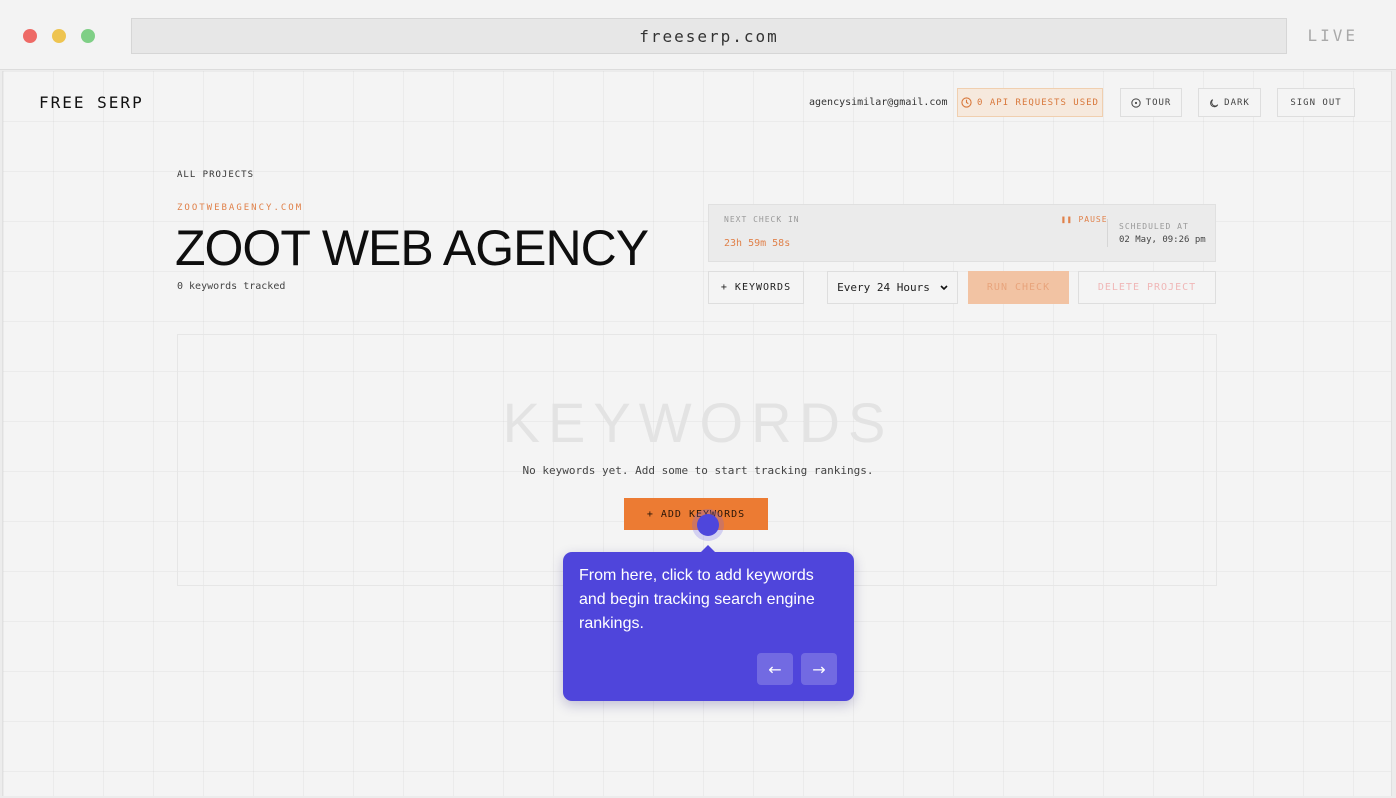 This screenshot has width=1396, height=798. Describe the element at coordinates (1154, 226) in the screenshot. I see `scheduled-at-label: SCHEDULED AT` at that location.